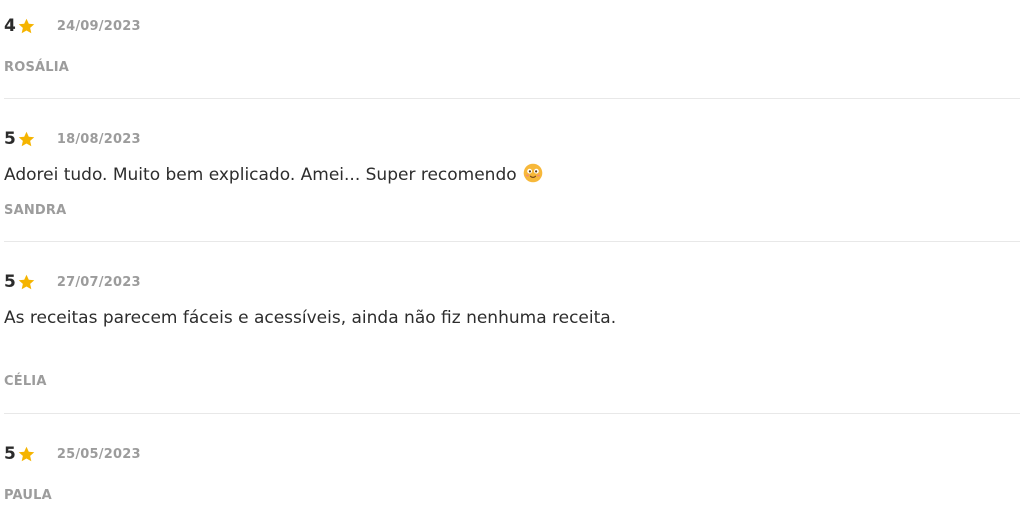 This screenshot has width=1024, height=521. I want to click on review-score: 4, so click(10, 26).